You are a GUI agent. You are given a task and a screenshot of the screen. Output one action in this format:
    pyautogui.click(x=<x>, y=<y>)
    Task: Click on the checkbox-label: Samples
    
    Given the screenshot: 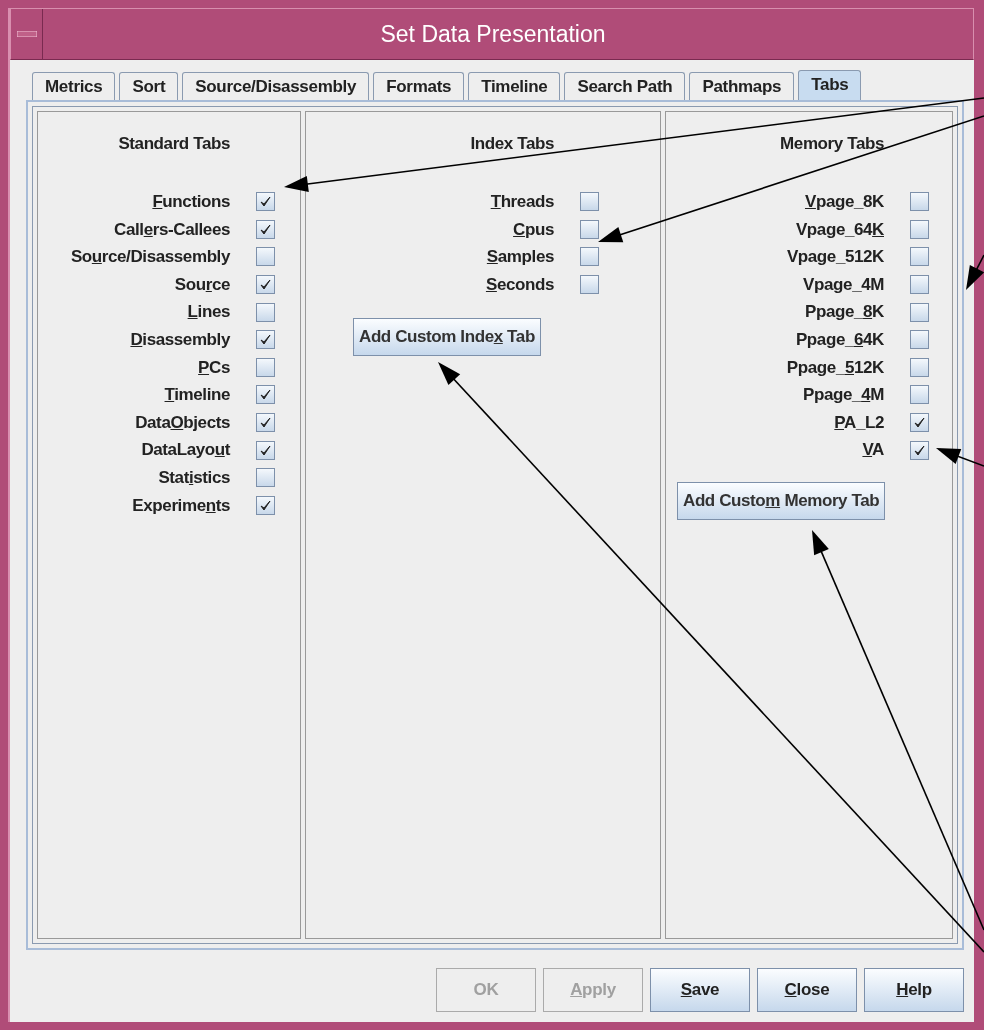 What is the action you would take?
    pyautogui.click(x=519, y=257)
    